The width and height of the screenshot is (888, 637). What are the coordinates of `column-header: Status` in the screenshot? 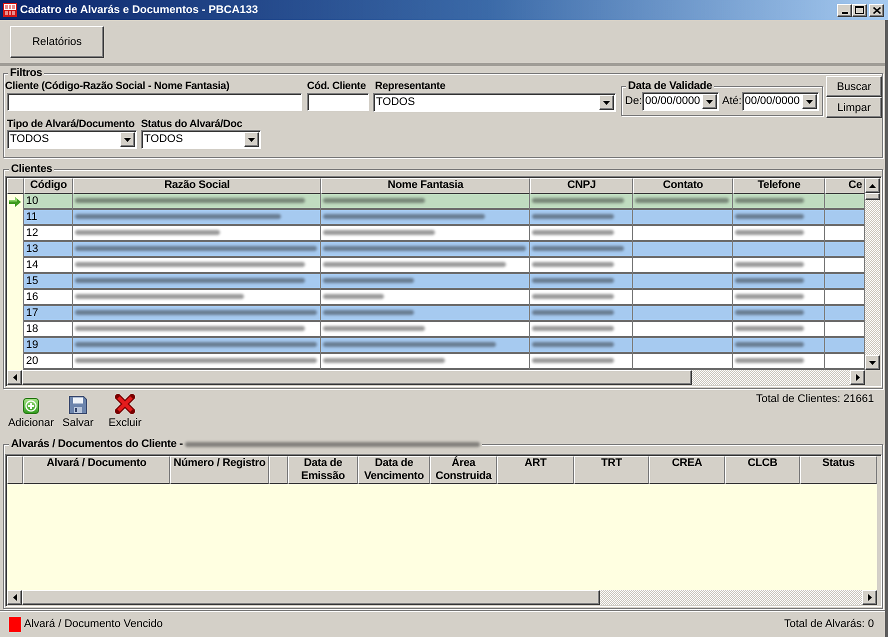 It's located at (838, 470).